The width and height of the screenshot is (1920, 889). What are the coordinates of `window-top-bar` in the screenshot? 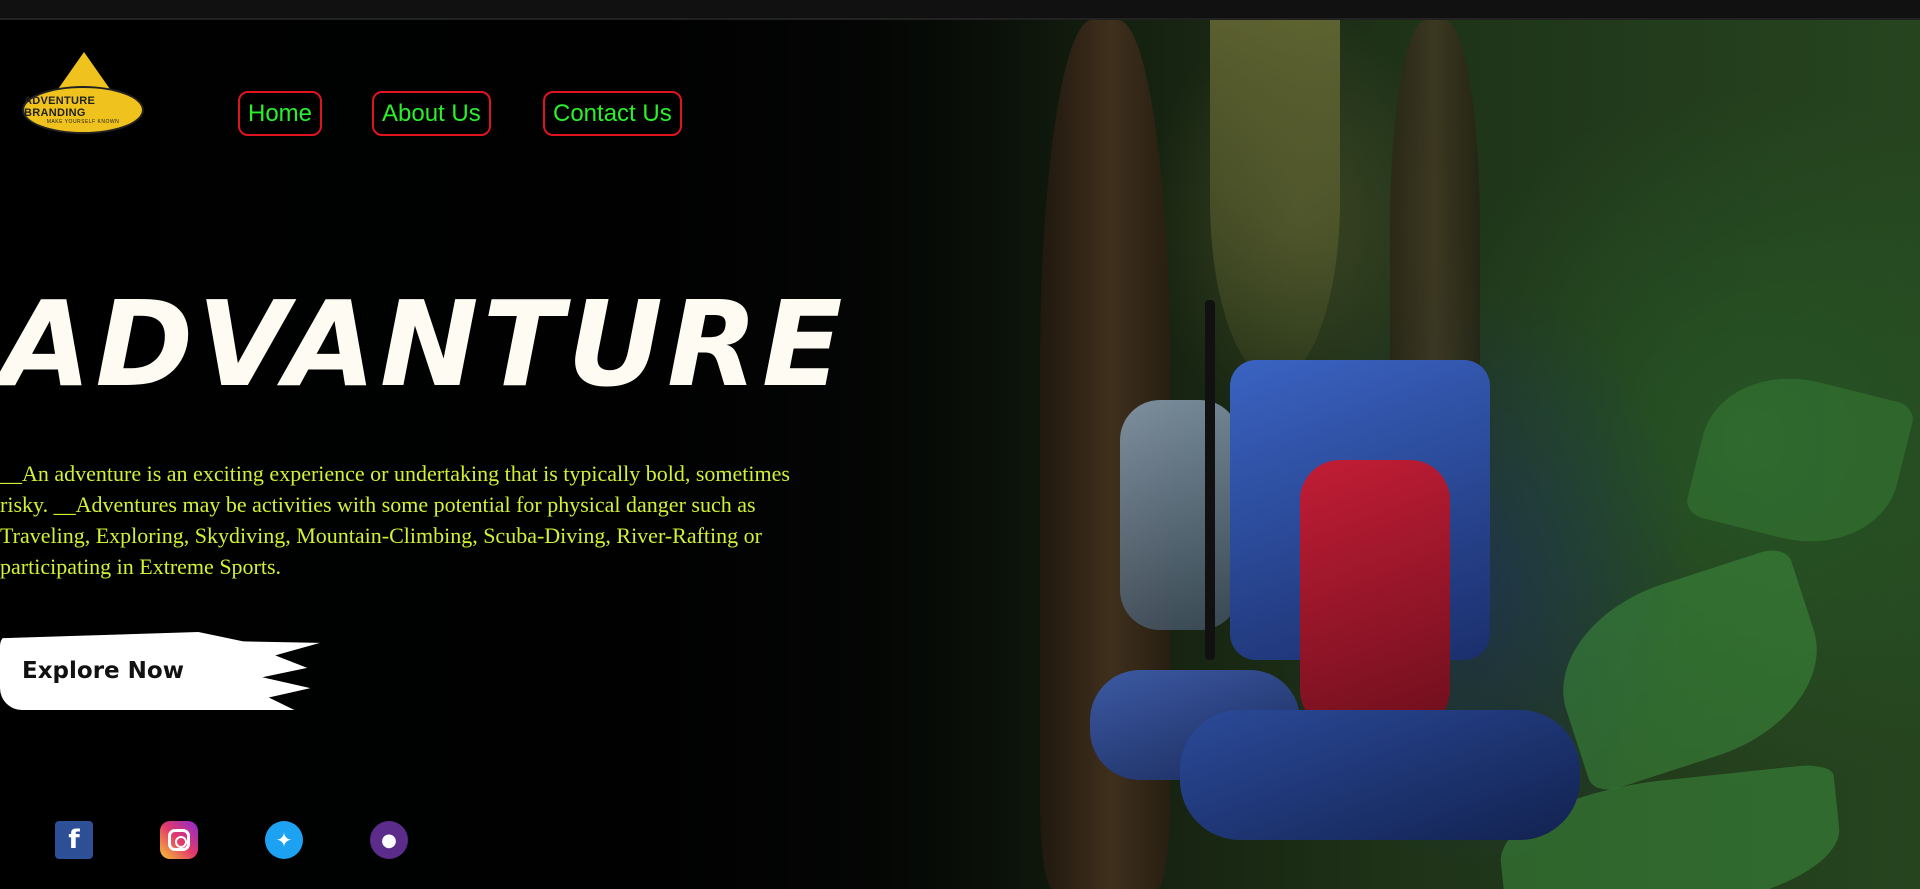 It's located at (960, 10).